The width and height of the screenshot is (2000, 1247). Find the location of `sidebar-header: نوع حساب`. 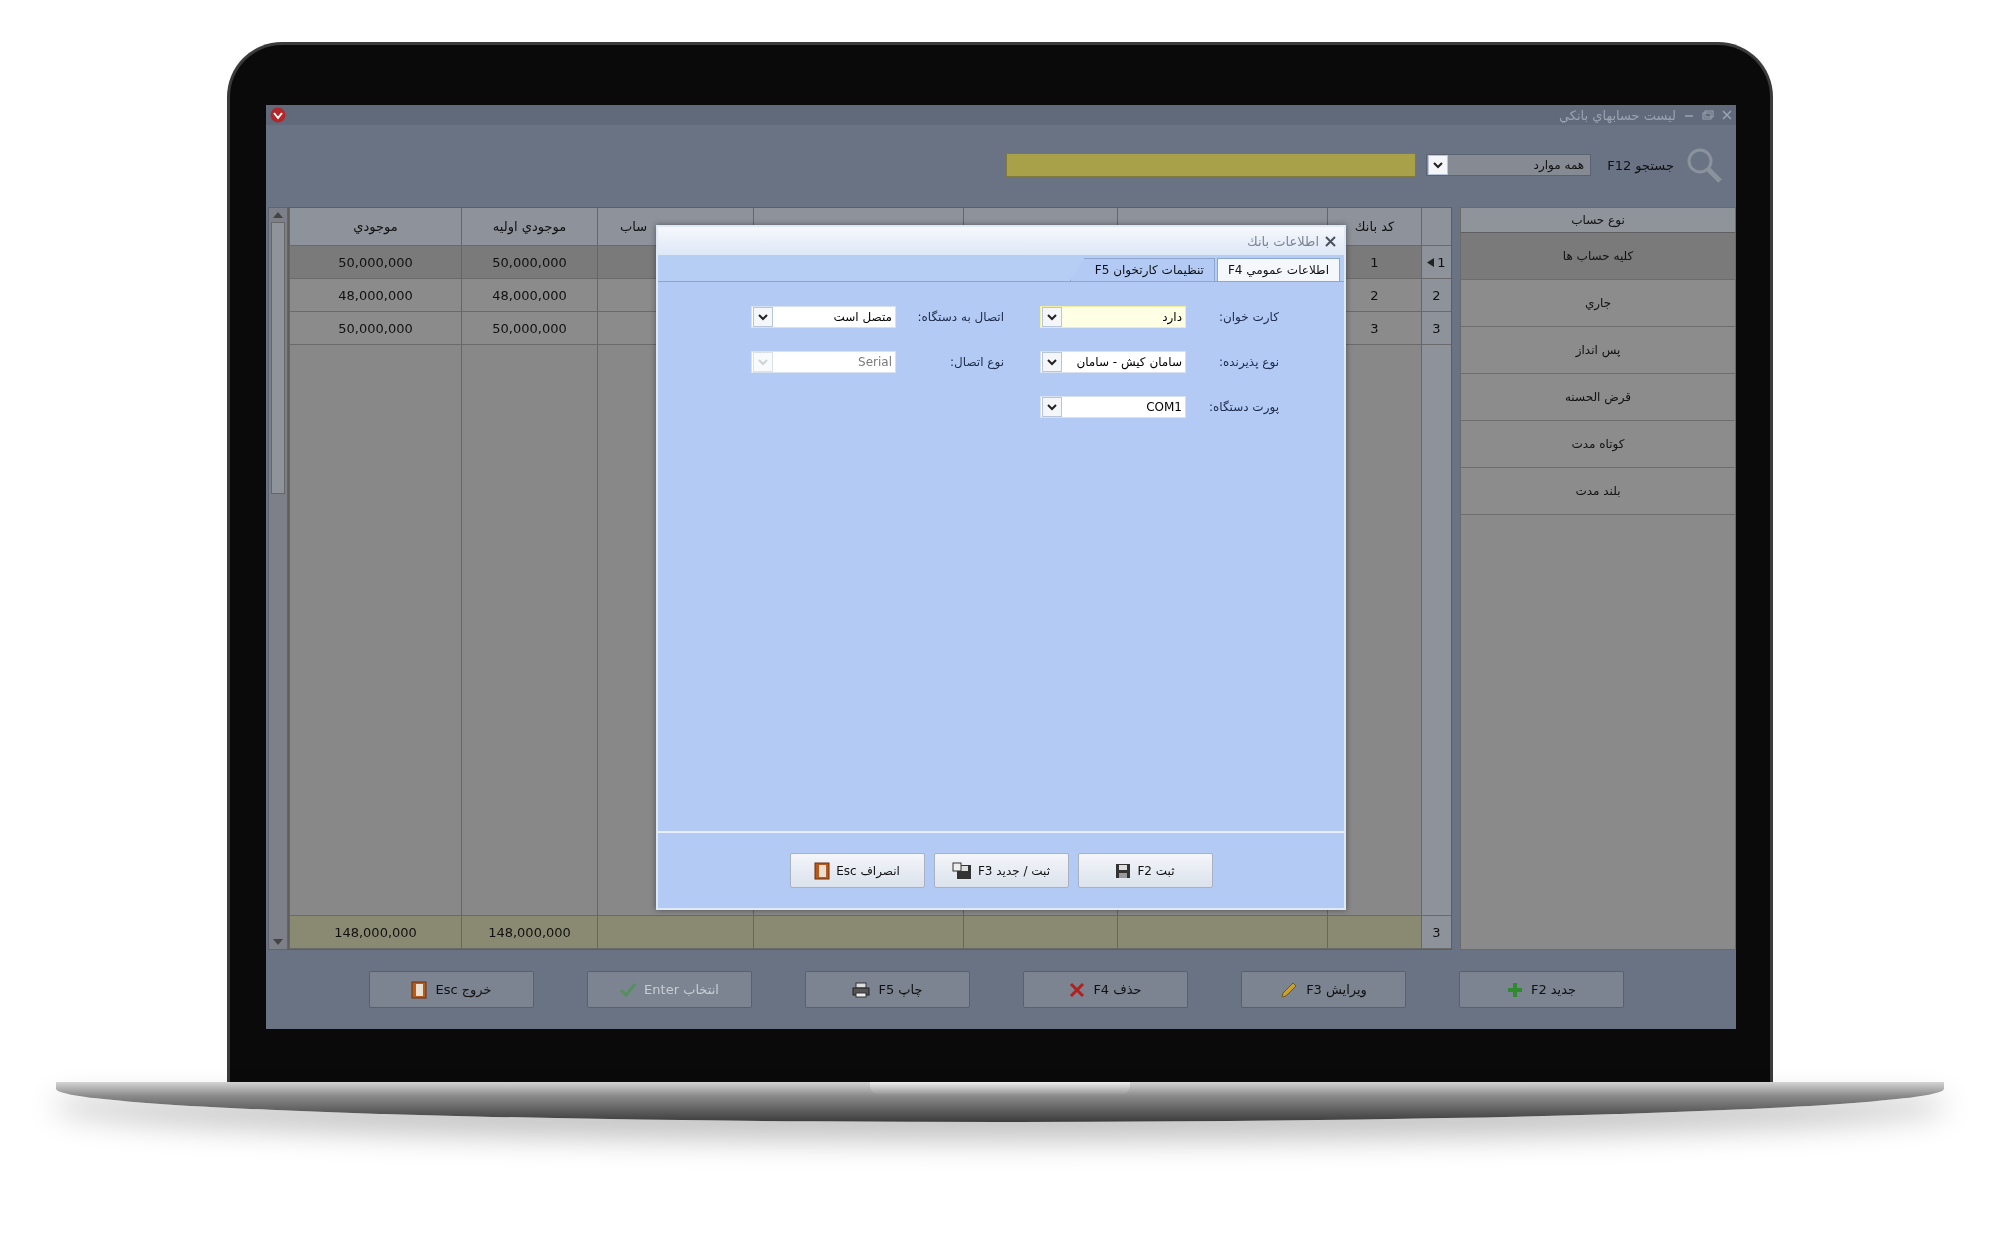

sidebar-header: نوع حساب is located at coordinates (1598, 220).